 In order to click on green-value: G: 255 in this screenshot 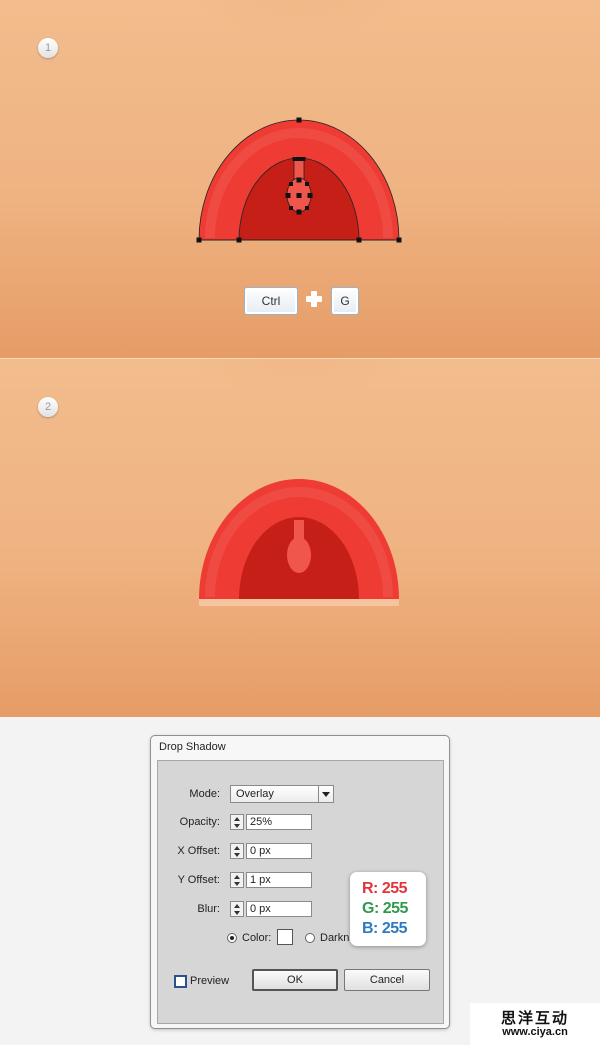, I will do `click(385, 908)`.